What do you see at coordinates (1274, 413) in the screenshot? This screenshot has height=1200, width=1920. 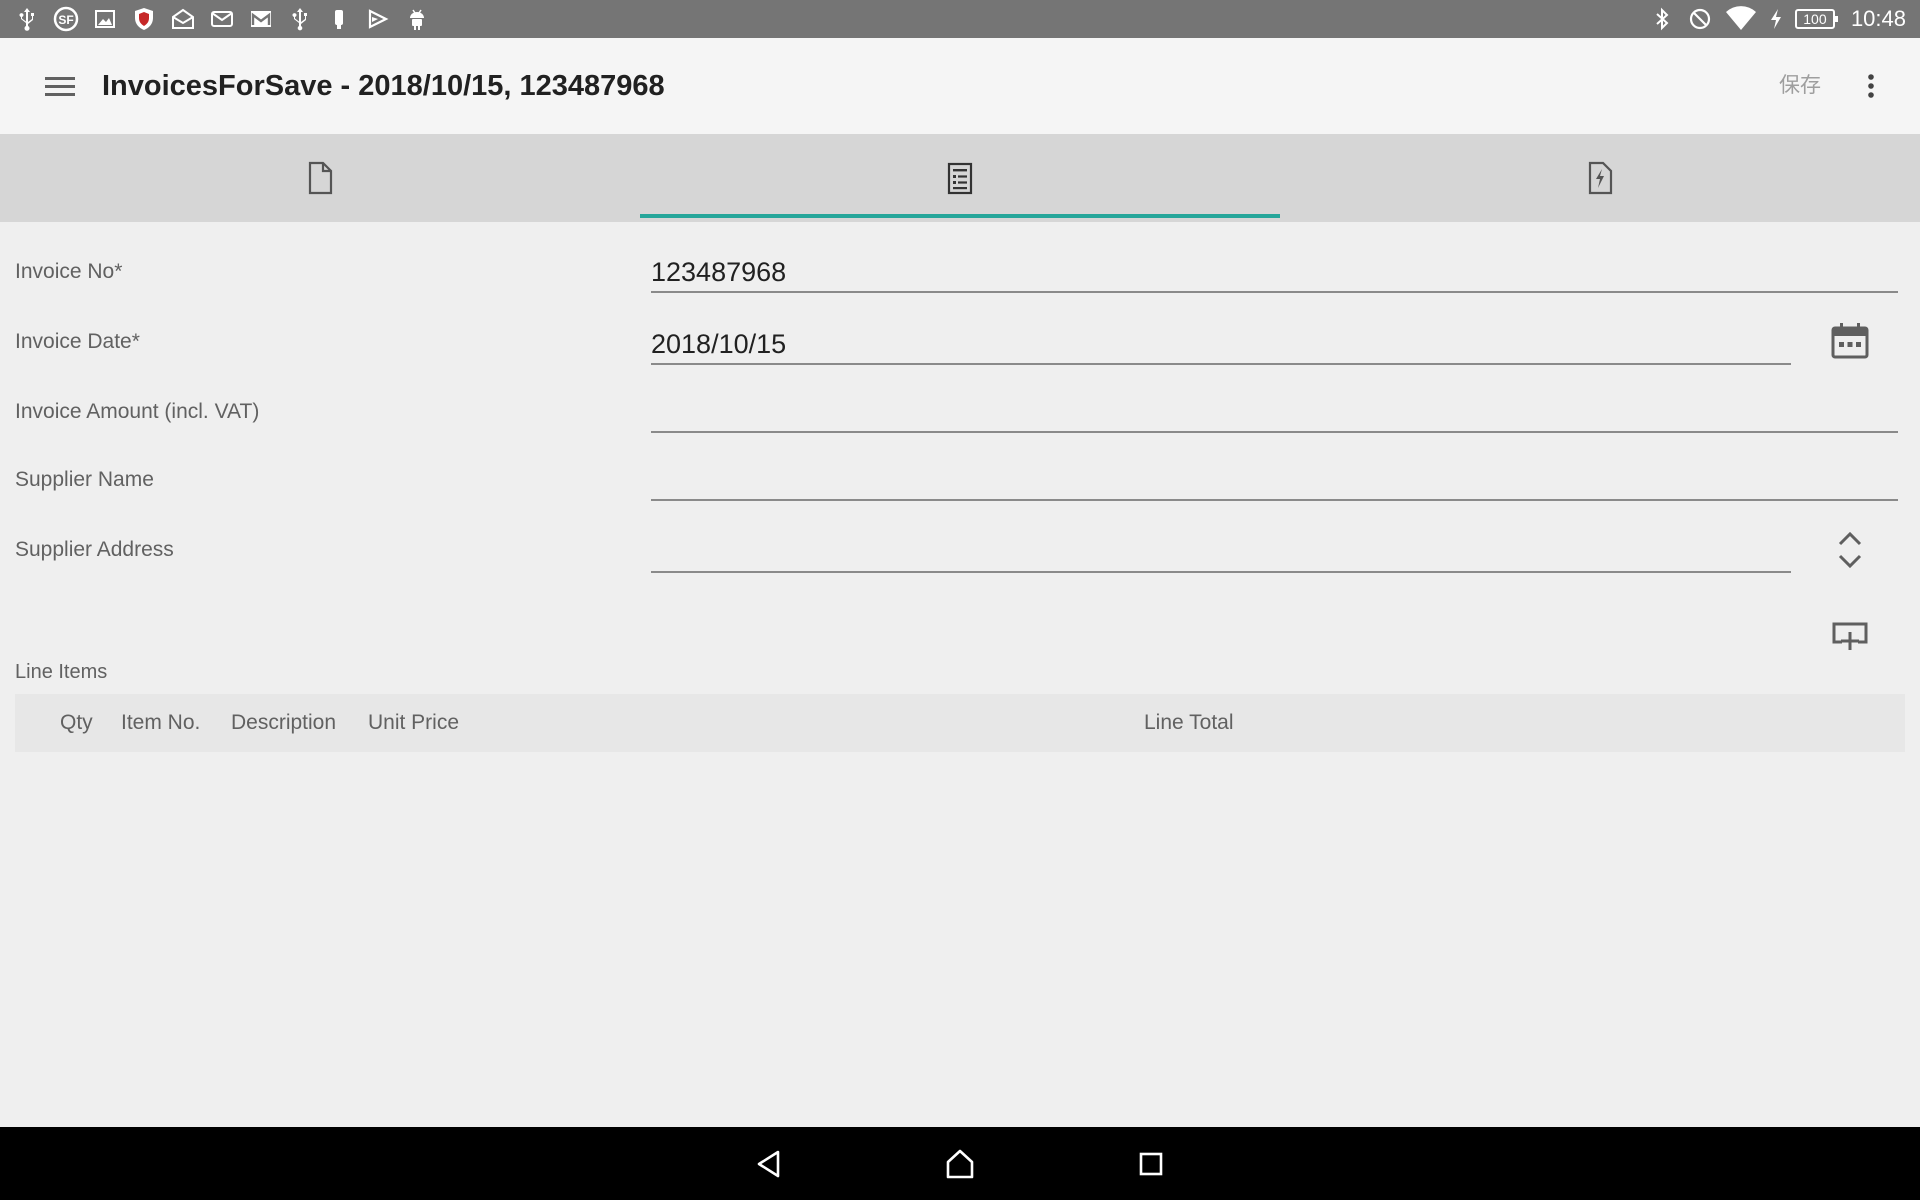 I see `invoice-amount-field` at bounding box center [1274, 413].